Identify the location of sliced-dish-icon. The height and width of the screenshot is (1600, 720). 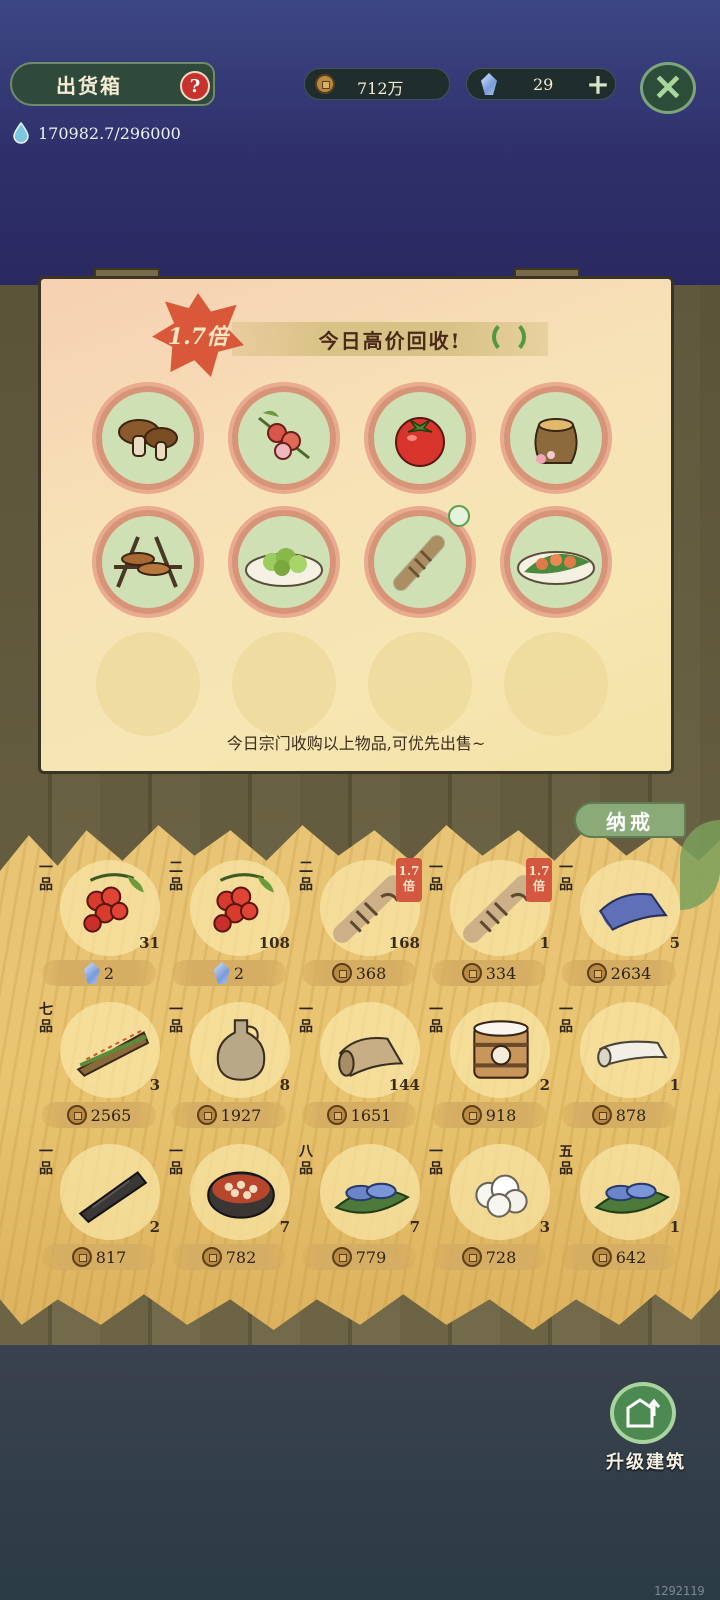
(556, 568).